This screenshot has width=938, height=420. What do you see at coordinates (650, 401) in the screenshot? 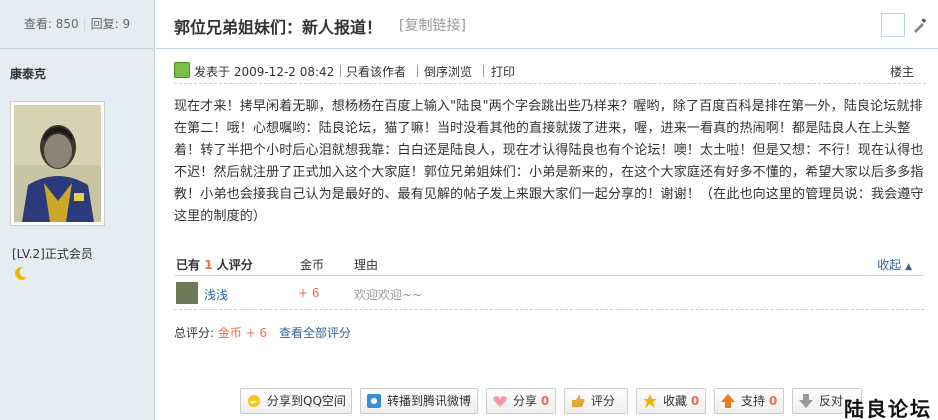
I see `star-icon` at bounding box center [650, 401].